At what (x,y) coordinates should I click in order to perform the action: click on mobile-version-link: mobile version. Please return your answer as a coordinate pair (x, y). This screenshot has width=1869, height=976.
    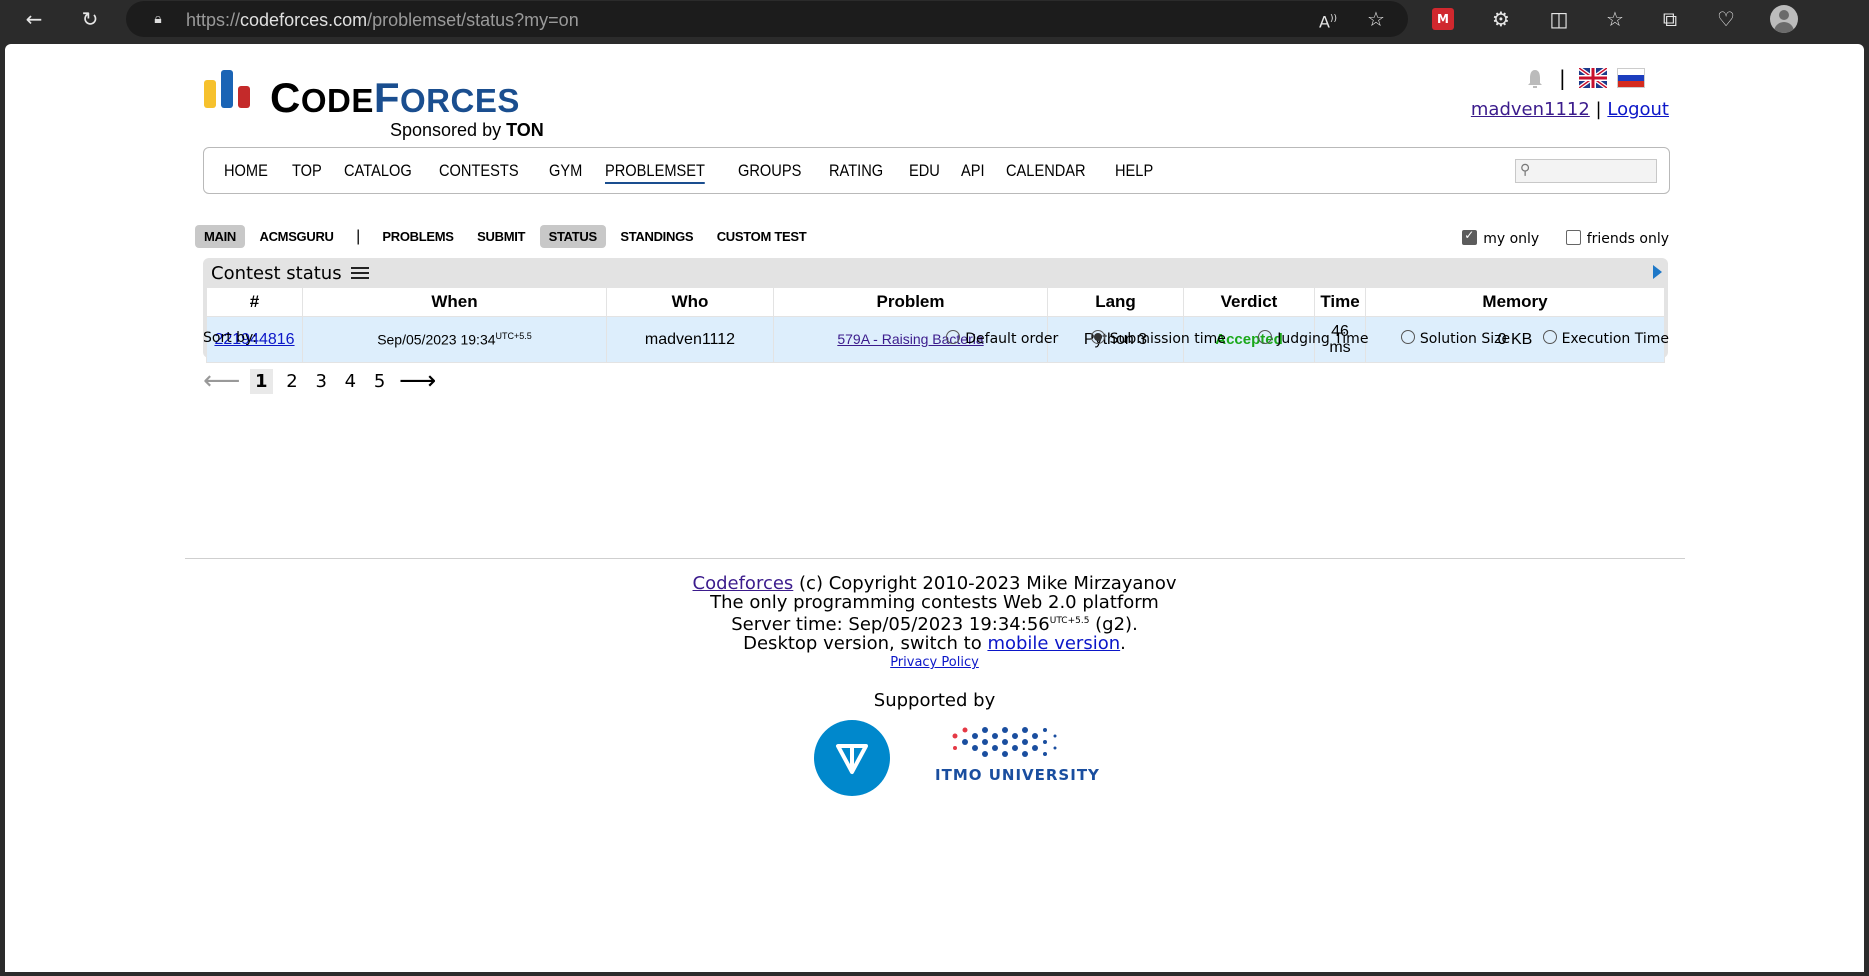
    Looking at the image, I should click on (1053, 643).